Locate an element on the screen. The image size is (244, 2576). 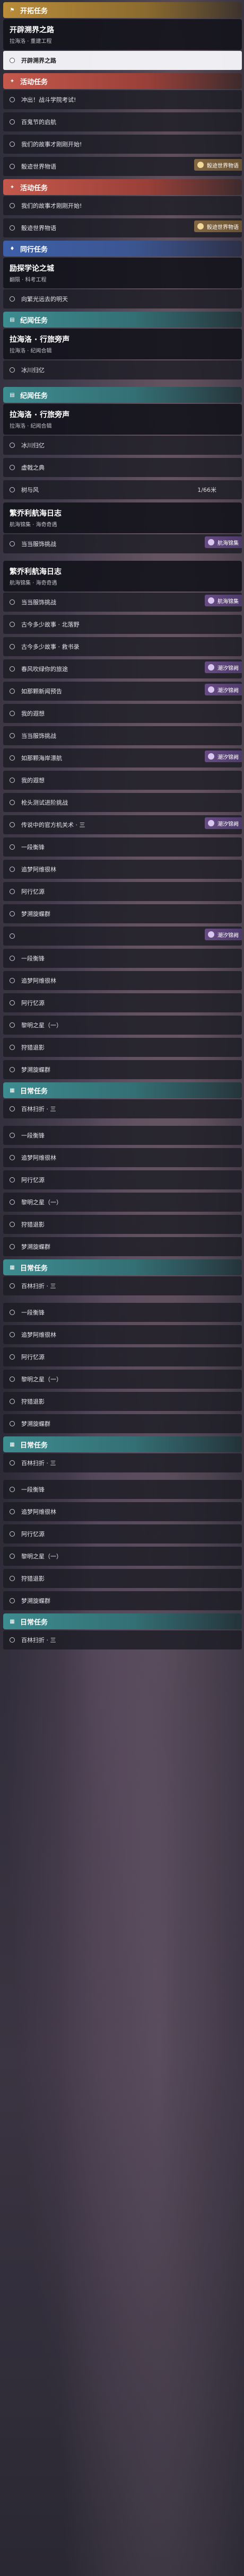
mission-subtitle: 拉海洛 · 纪闻合辑 is located at coordinates (31, 426).